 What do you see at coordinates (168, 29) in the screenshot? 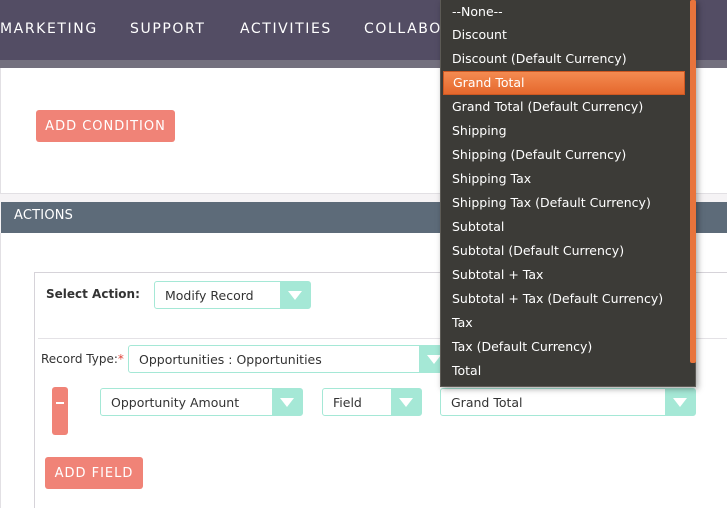
I see `nav-item-support: SUPPORT` at bounding box center [168, 29].